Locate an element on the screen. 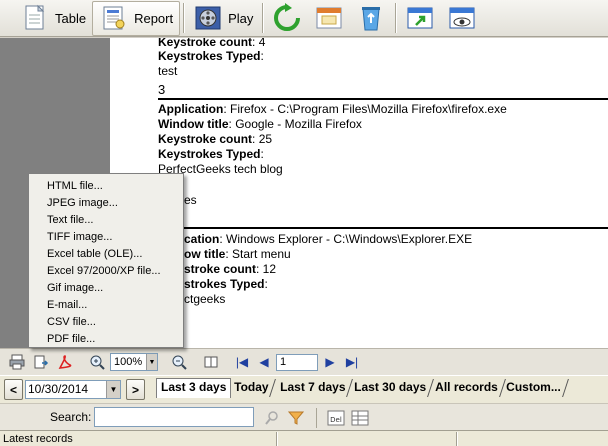 This screenshot has width=608, height=446. svg-text: Del is located at coordinates (336, 420).